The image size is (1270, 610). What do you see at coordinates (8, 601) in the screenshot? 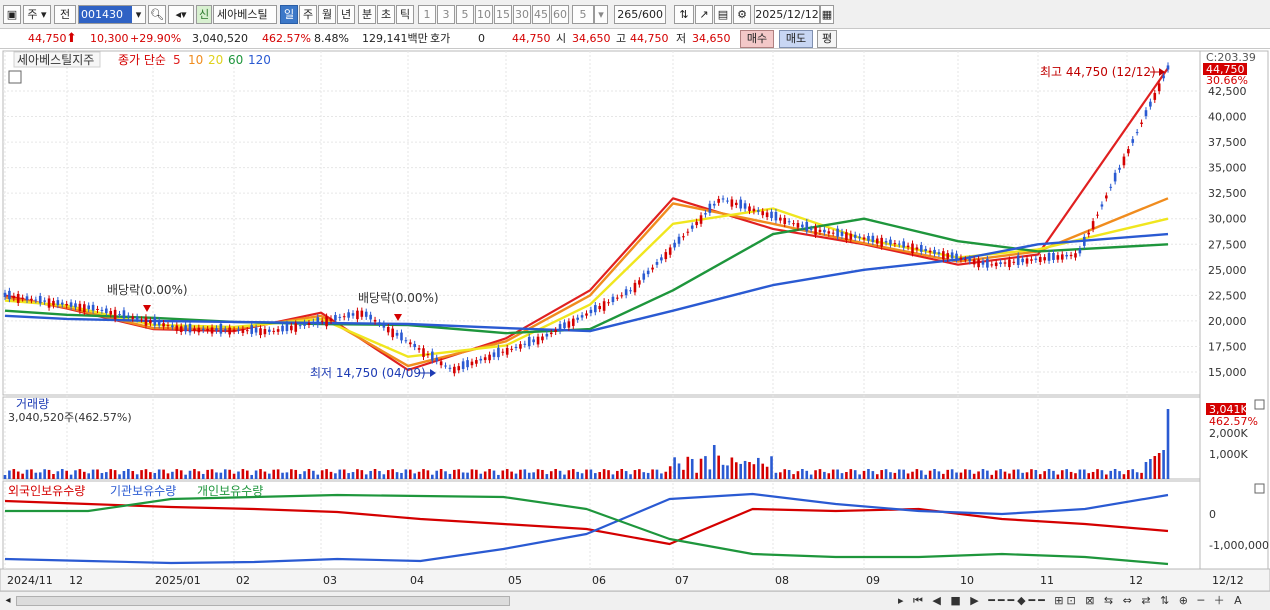
I see `scroll-left-icon: ◂` at bounding box center [8, 601].